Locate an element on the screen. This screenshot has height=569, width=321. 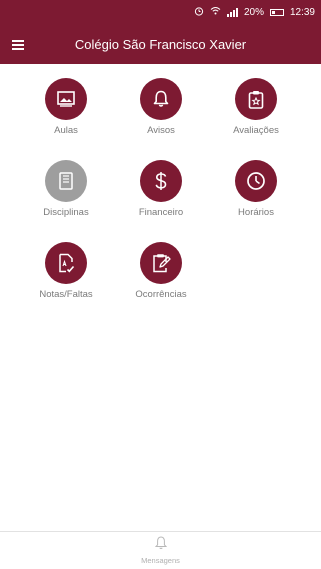
tile-avisos: Avisos is located at coordinates (161, 117).